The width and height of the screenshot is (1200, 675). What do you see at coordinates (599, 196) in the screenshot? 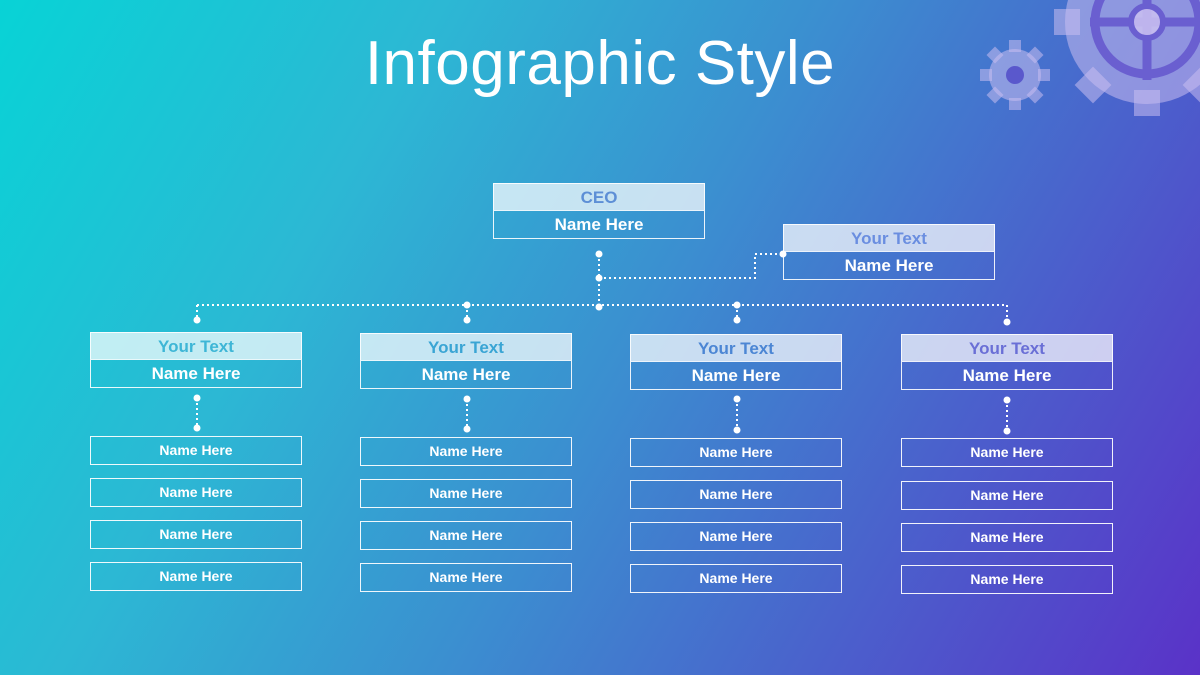
I see `ceo-role: CEO` at bounding box center [599, 196].